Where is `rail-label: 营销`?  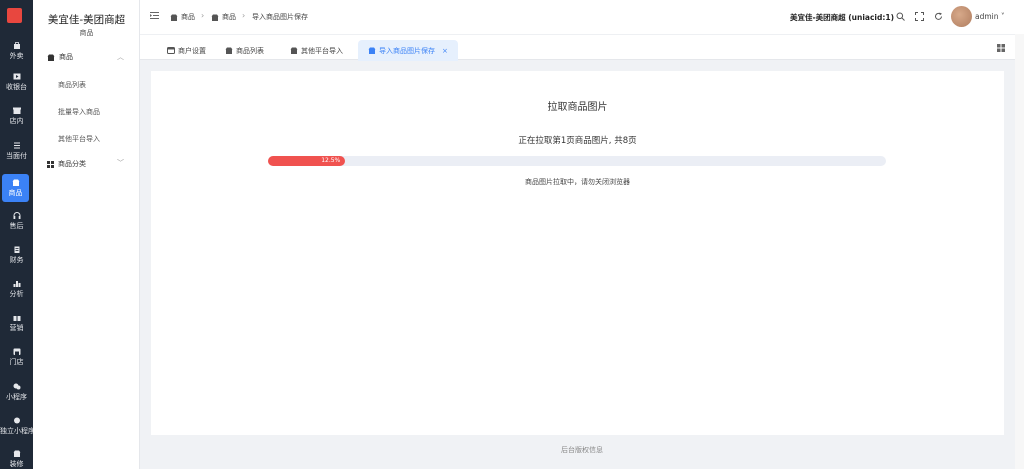 rail-label: 营销 is located at coordinates (16, 327).